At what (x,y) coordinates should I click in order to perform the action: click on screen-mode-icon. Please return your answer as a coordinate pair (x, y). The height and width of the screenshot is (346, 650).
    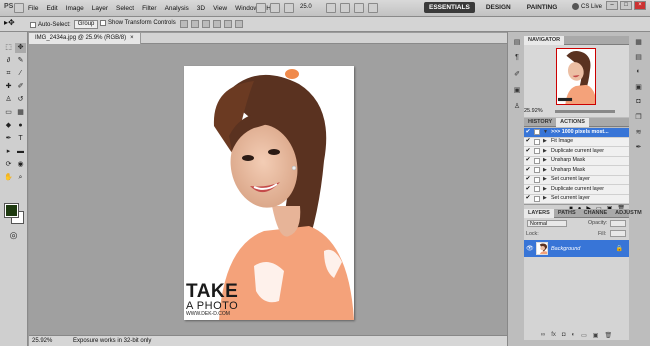
    Looking at the image, I should click on (373, 8).